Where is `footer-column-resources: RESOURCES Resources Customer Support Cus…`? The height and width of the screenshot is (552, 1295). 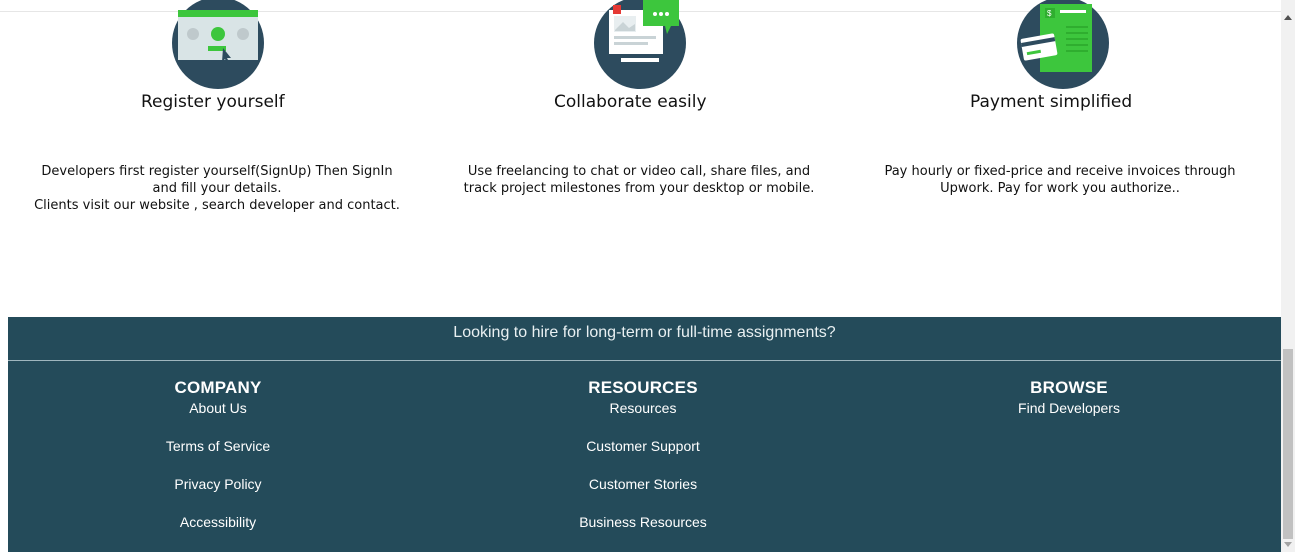
footer-column-resources: RESOURCES Resources Customer Support Cus… is located at coordinates (643, 454).